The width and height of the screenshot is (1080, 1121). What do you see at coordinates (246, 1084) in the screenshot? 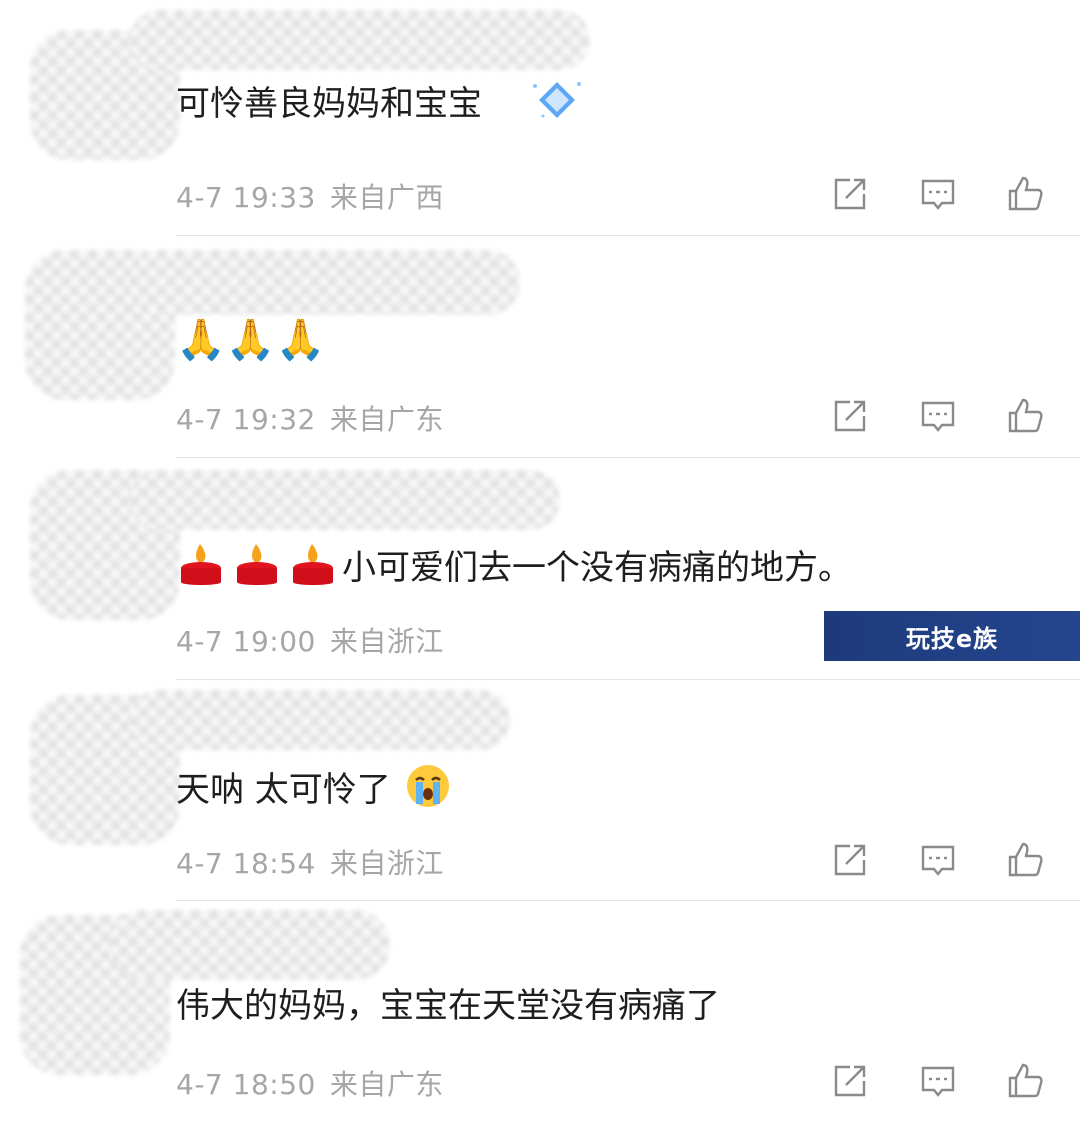
I see `comment-time: 4-7 18:50` at bounding box center [246, 1084].